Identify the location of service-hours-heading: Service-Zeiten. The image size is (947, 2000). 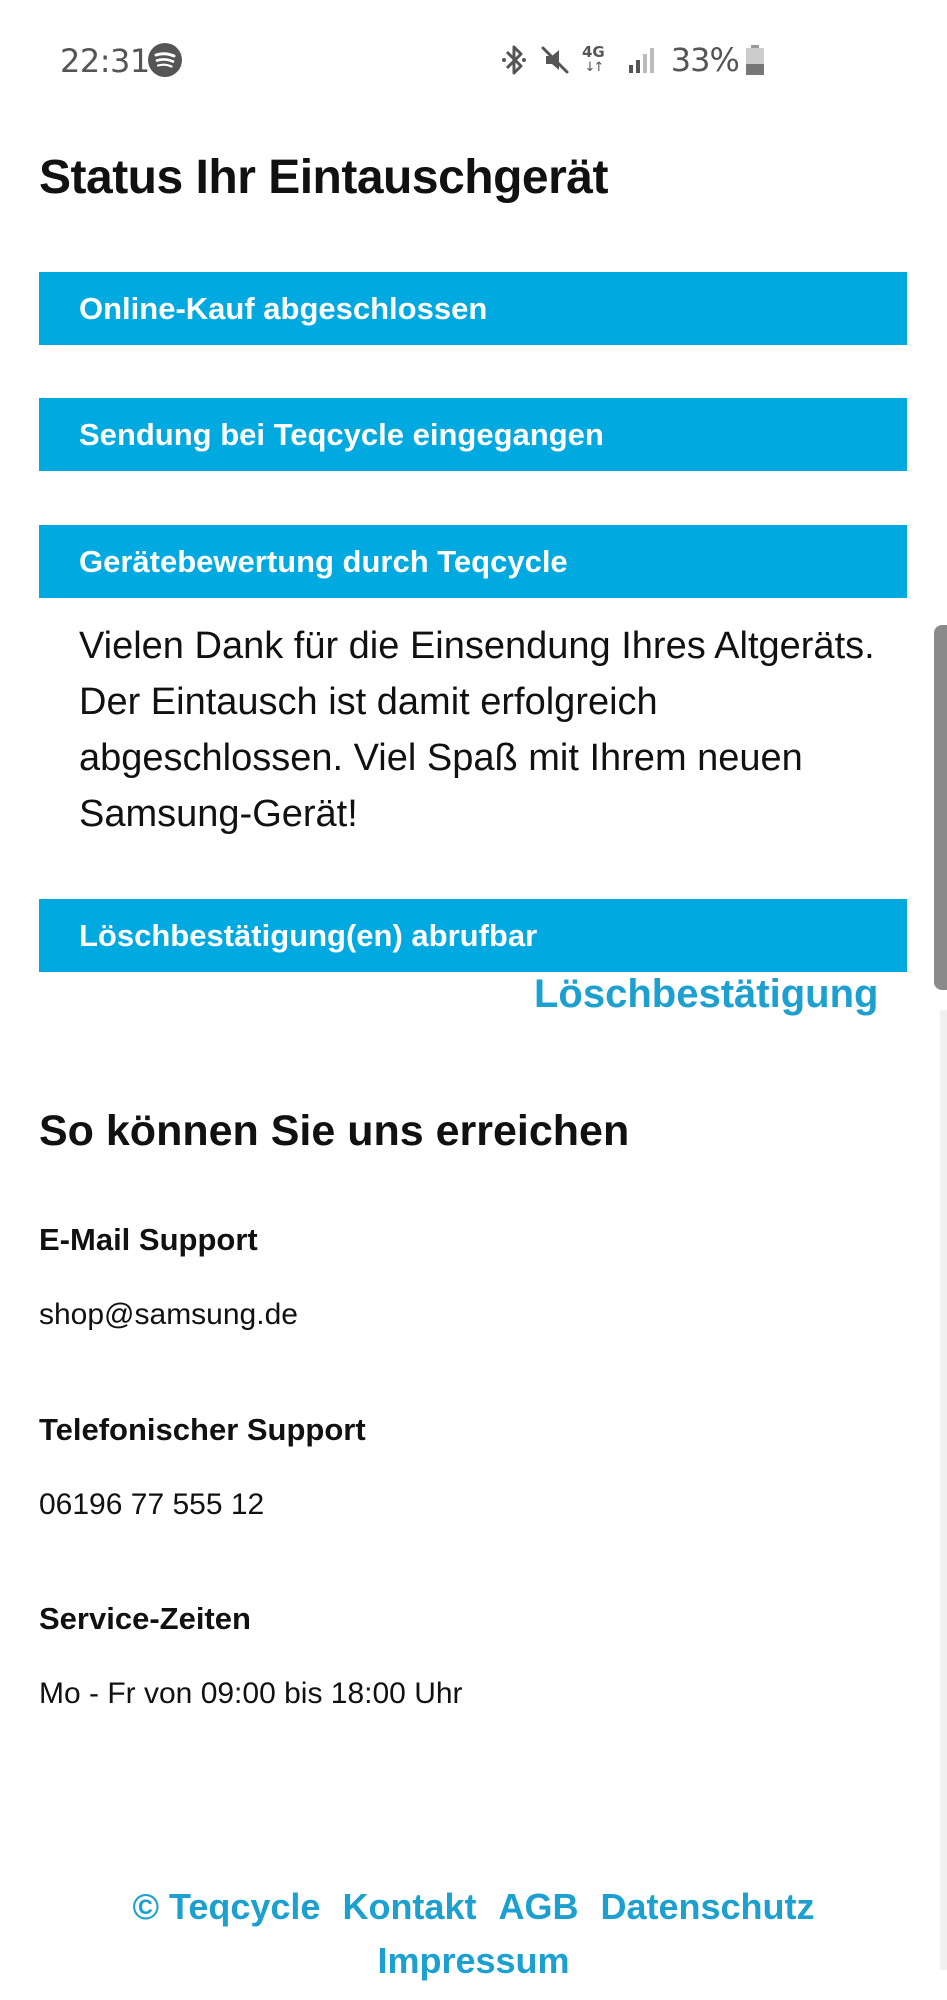
(145, 1618).